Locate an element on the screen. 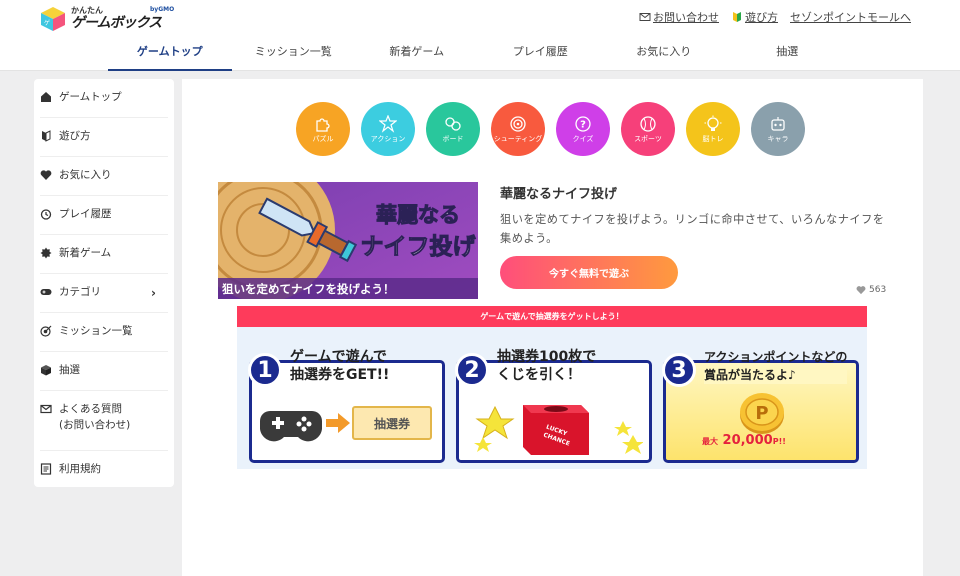 This screenshot has height=576, width=960. sidebar-item-new-games: 新着ゲーム is located at coordinates (104, 254).